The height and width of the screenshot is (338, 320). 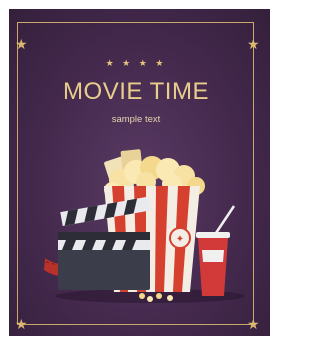 I want to click on popcorn-box-emblem: ✦, so click(x=180, y=239).